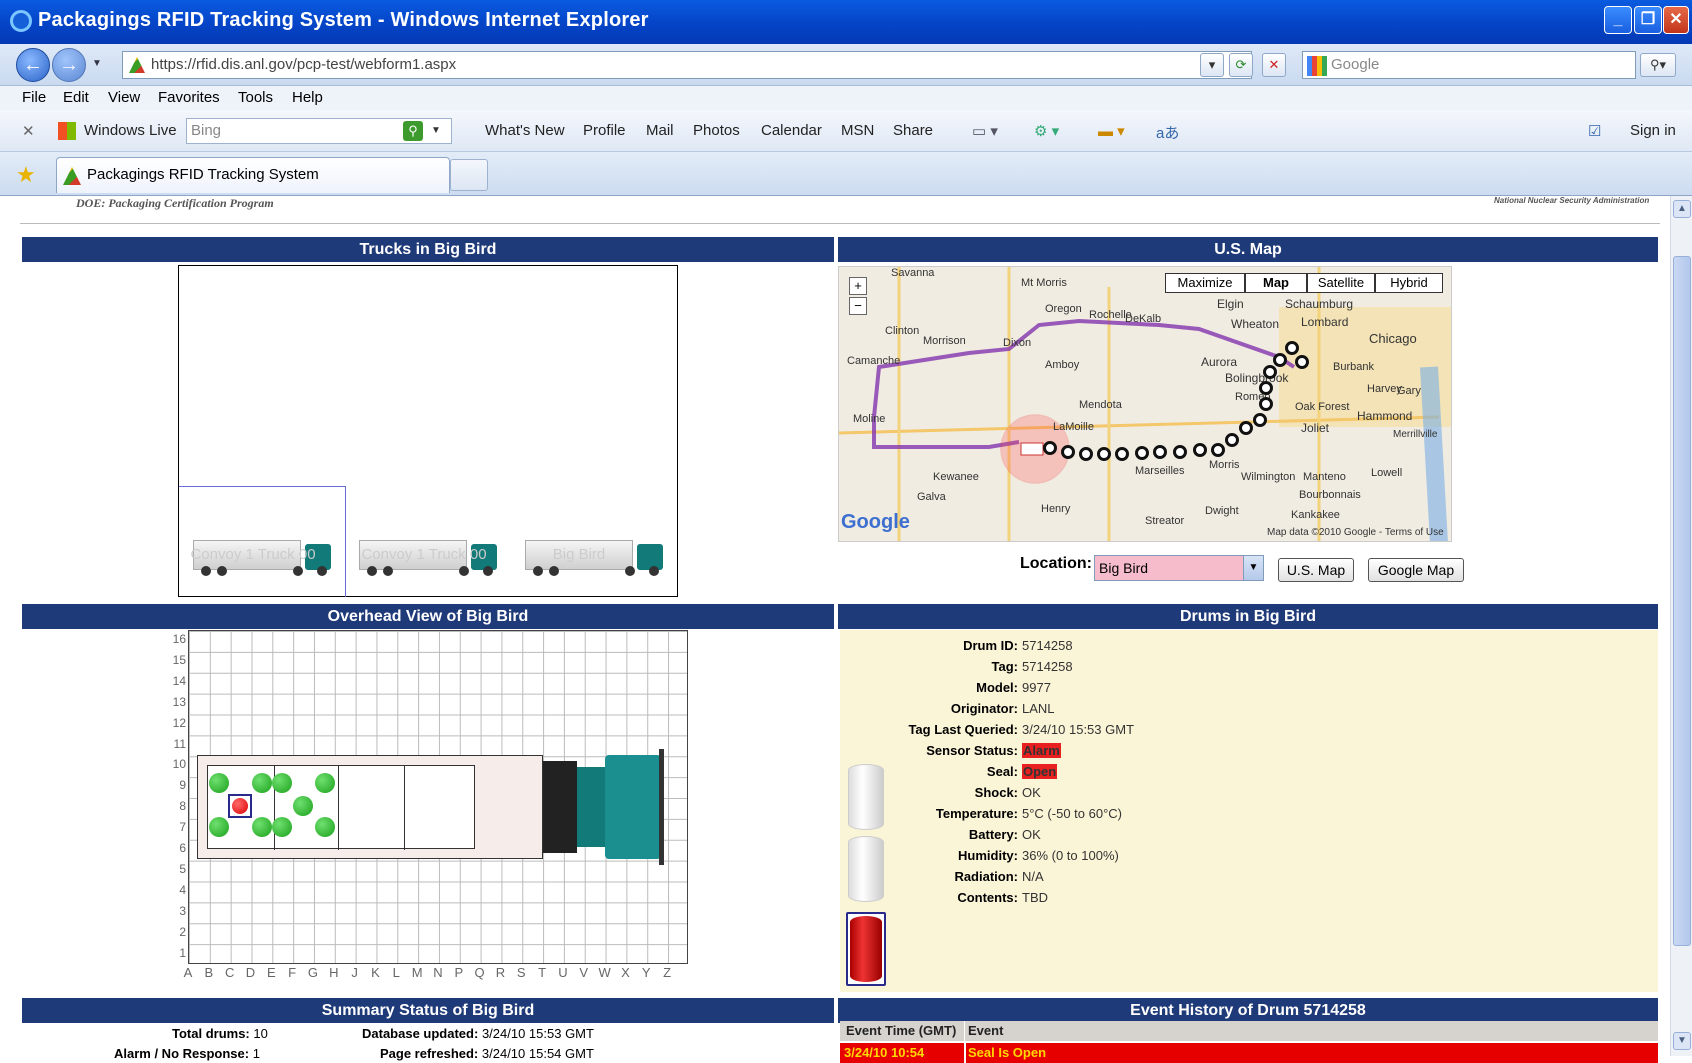 The height and width of the screenshot is (1063, 1692). I want to click on truck-card: Big Bird, so click(605, 556).